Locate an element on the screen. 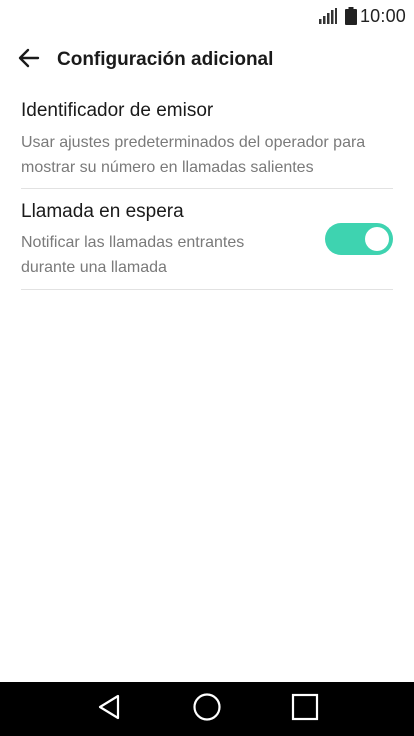 Image resolution: width=414 pixels, height=736 pixels. nav-home-button is located at coordinates (207, 709).